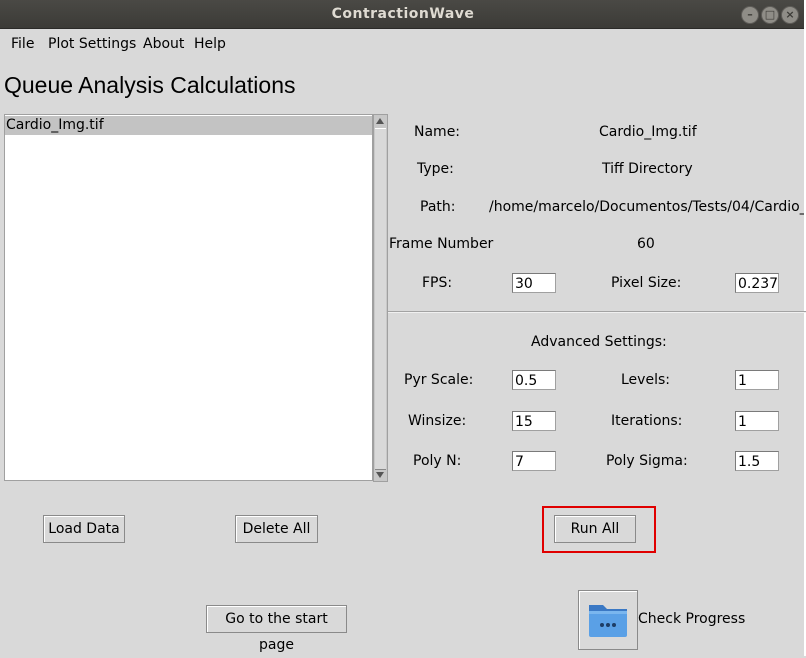 The height and width of the screenshot is (658, 806). I want to click on folder-icon, so click(608, 621).